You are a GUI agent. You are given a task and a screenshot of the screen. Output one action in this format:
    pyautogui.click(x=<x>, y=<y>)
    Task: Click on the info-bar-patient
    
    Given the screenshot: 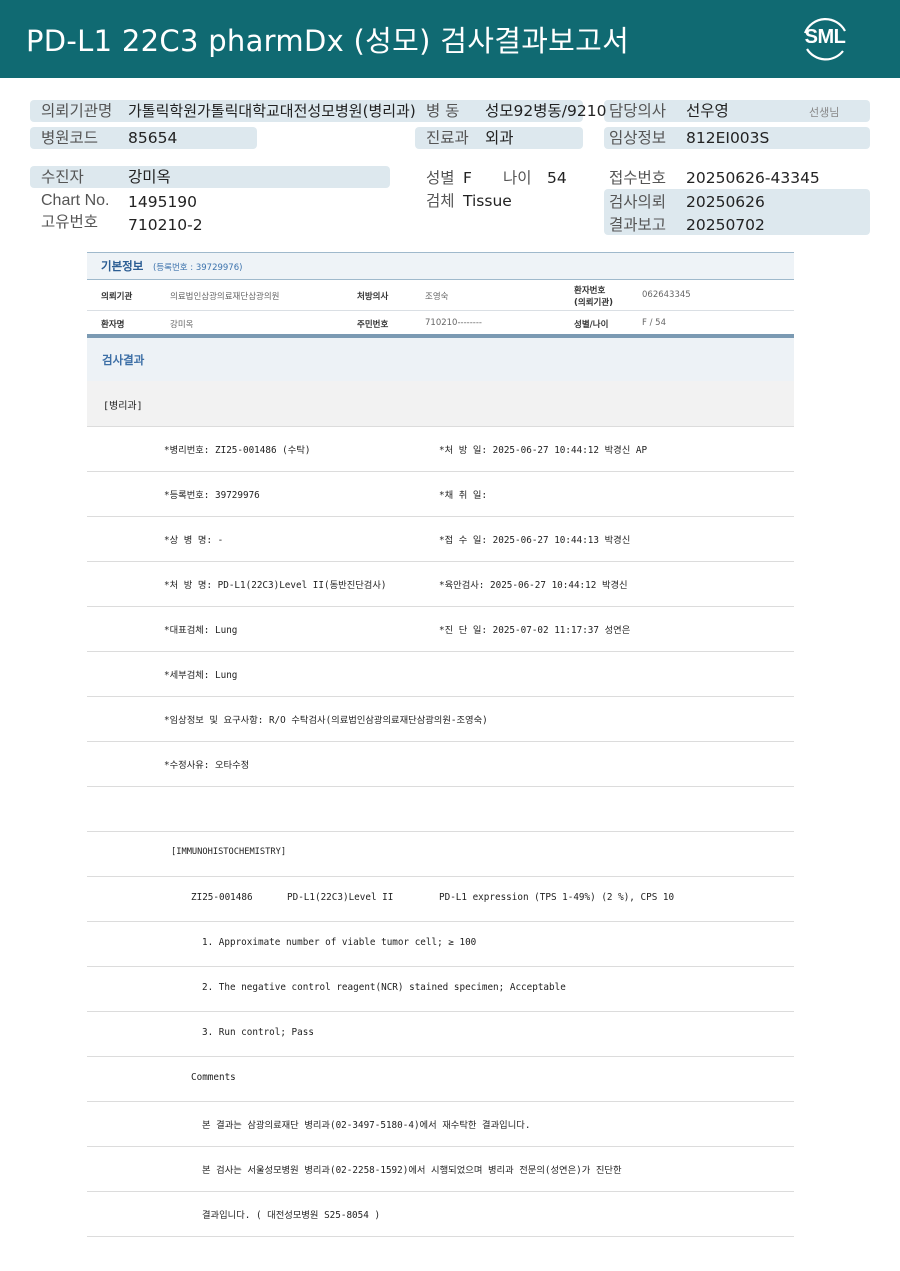 What is the action you would take?
    pyautogui.click(x=210, y=177)
    